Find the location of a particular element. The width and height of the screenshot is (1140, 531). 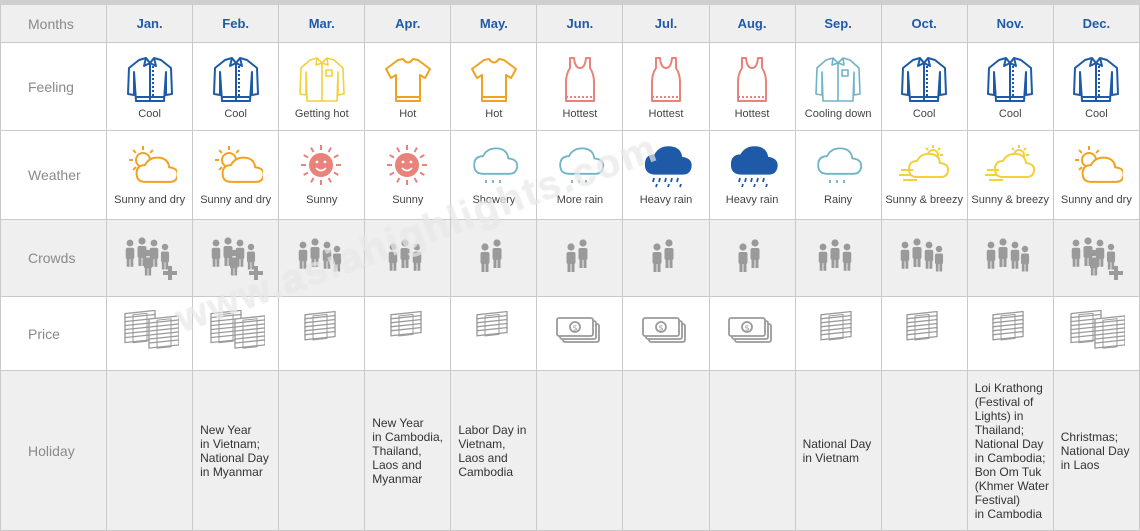

weather-cell: Sunny & breezy is located at coordinates (924, 175).